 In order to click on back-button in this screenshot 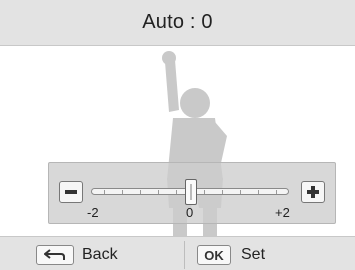, I will do `click(55, 255)`.